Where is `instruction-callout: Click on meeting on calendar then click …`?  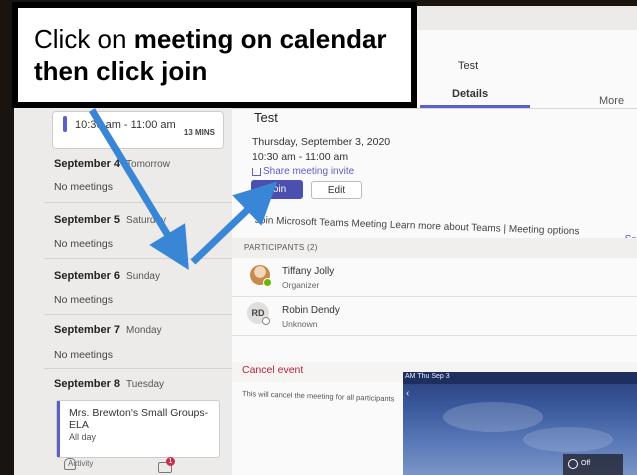 instruction-callout: Click on meeting on calendar then click … is located at coordinates (214, 55).